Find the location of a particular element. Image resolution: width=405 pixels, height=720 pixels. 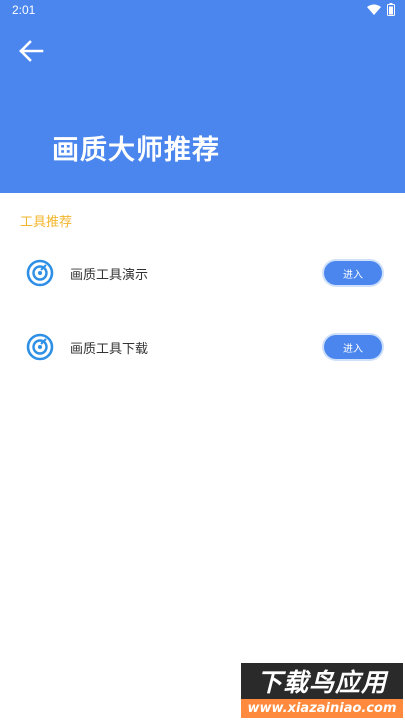

watermark-title: 下载鸟应用 is located at coordinates (322, 681).